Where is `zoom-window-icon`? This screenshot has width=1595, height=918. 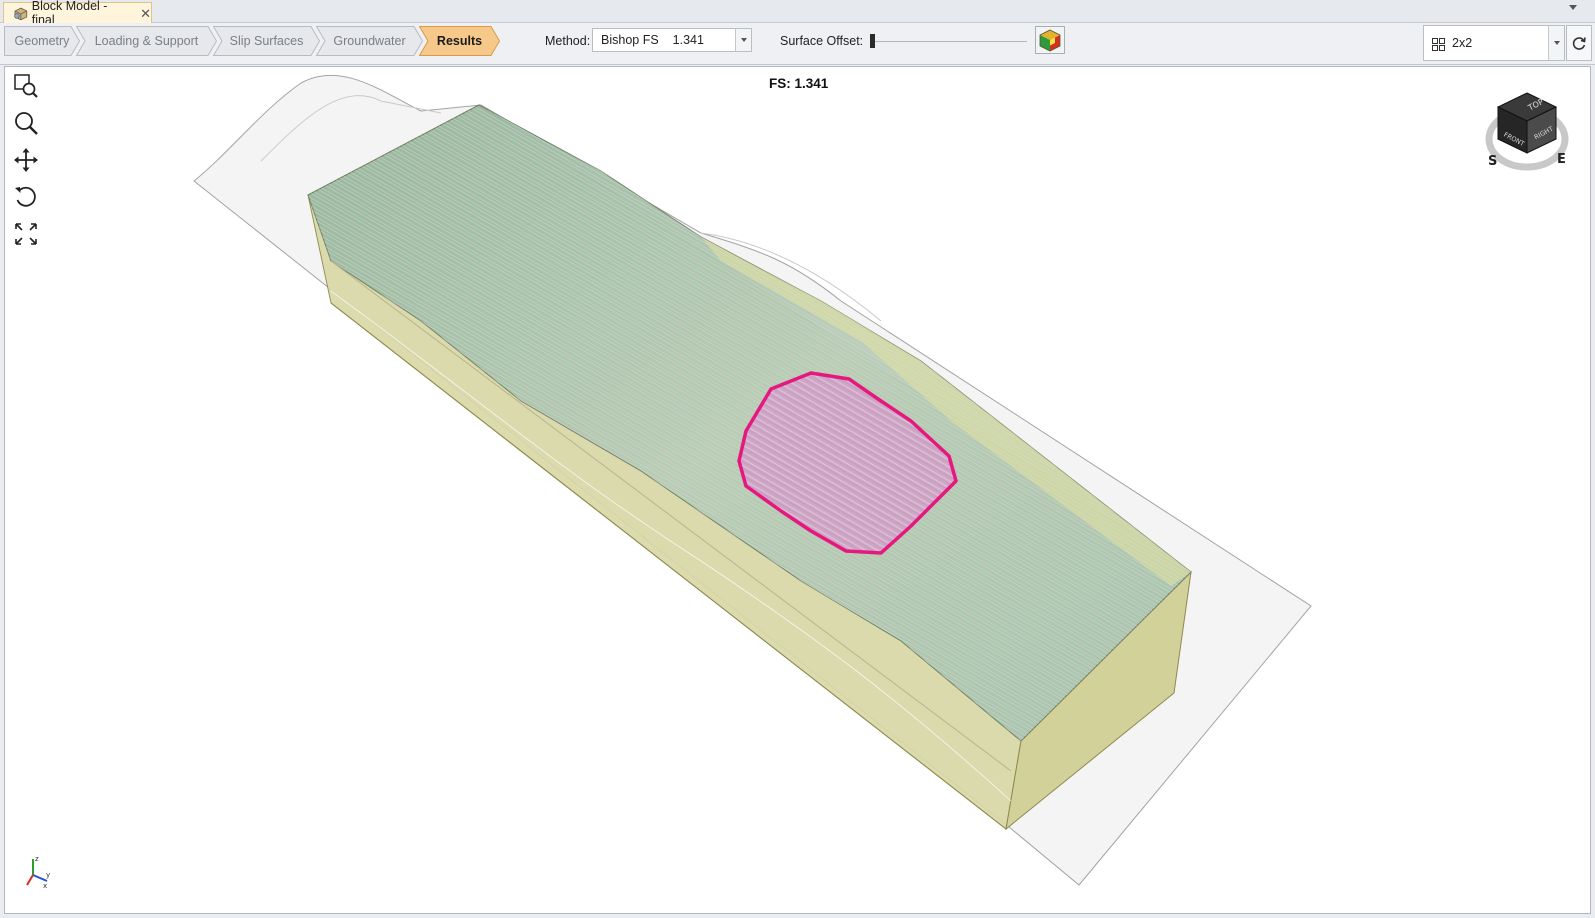 zoom-window-icon is located at coordinates (26, 86).